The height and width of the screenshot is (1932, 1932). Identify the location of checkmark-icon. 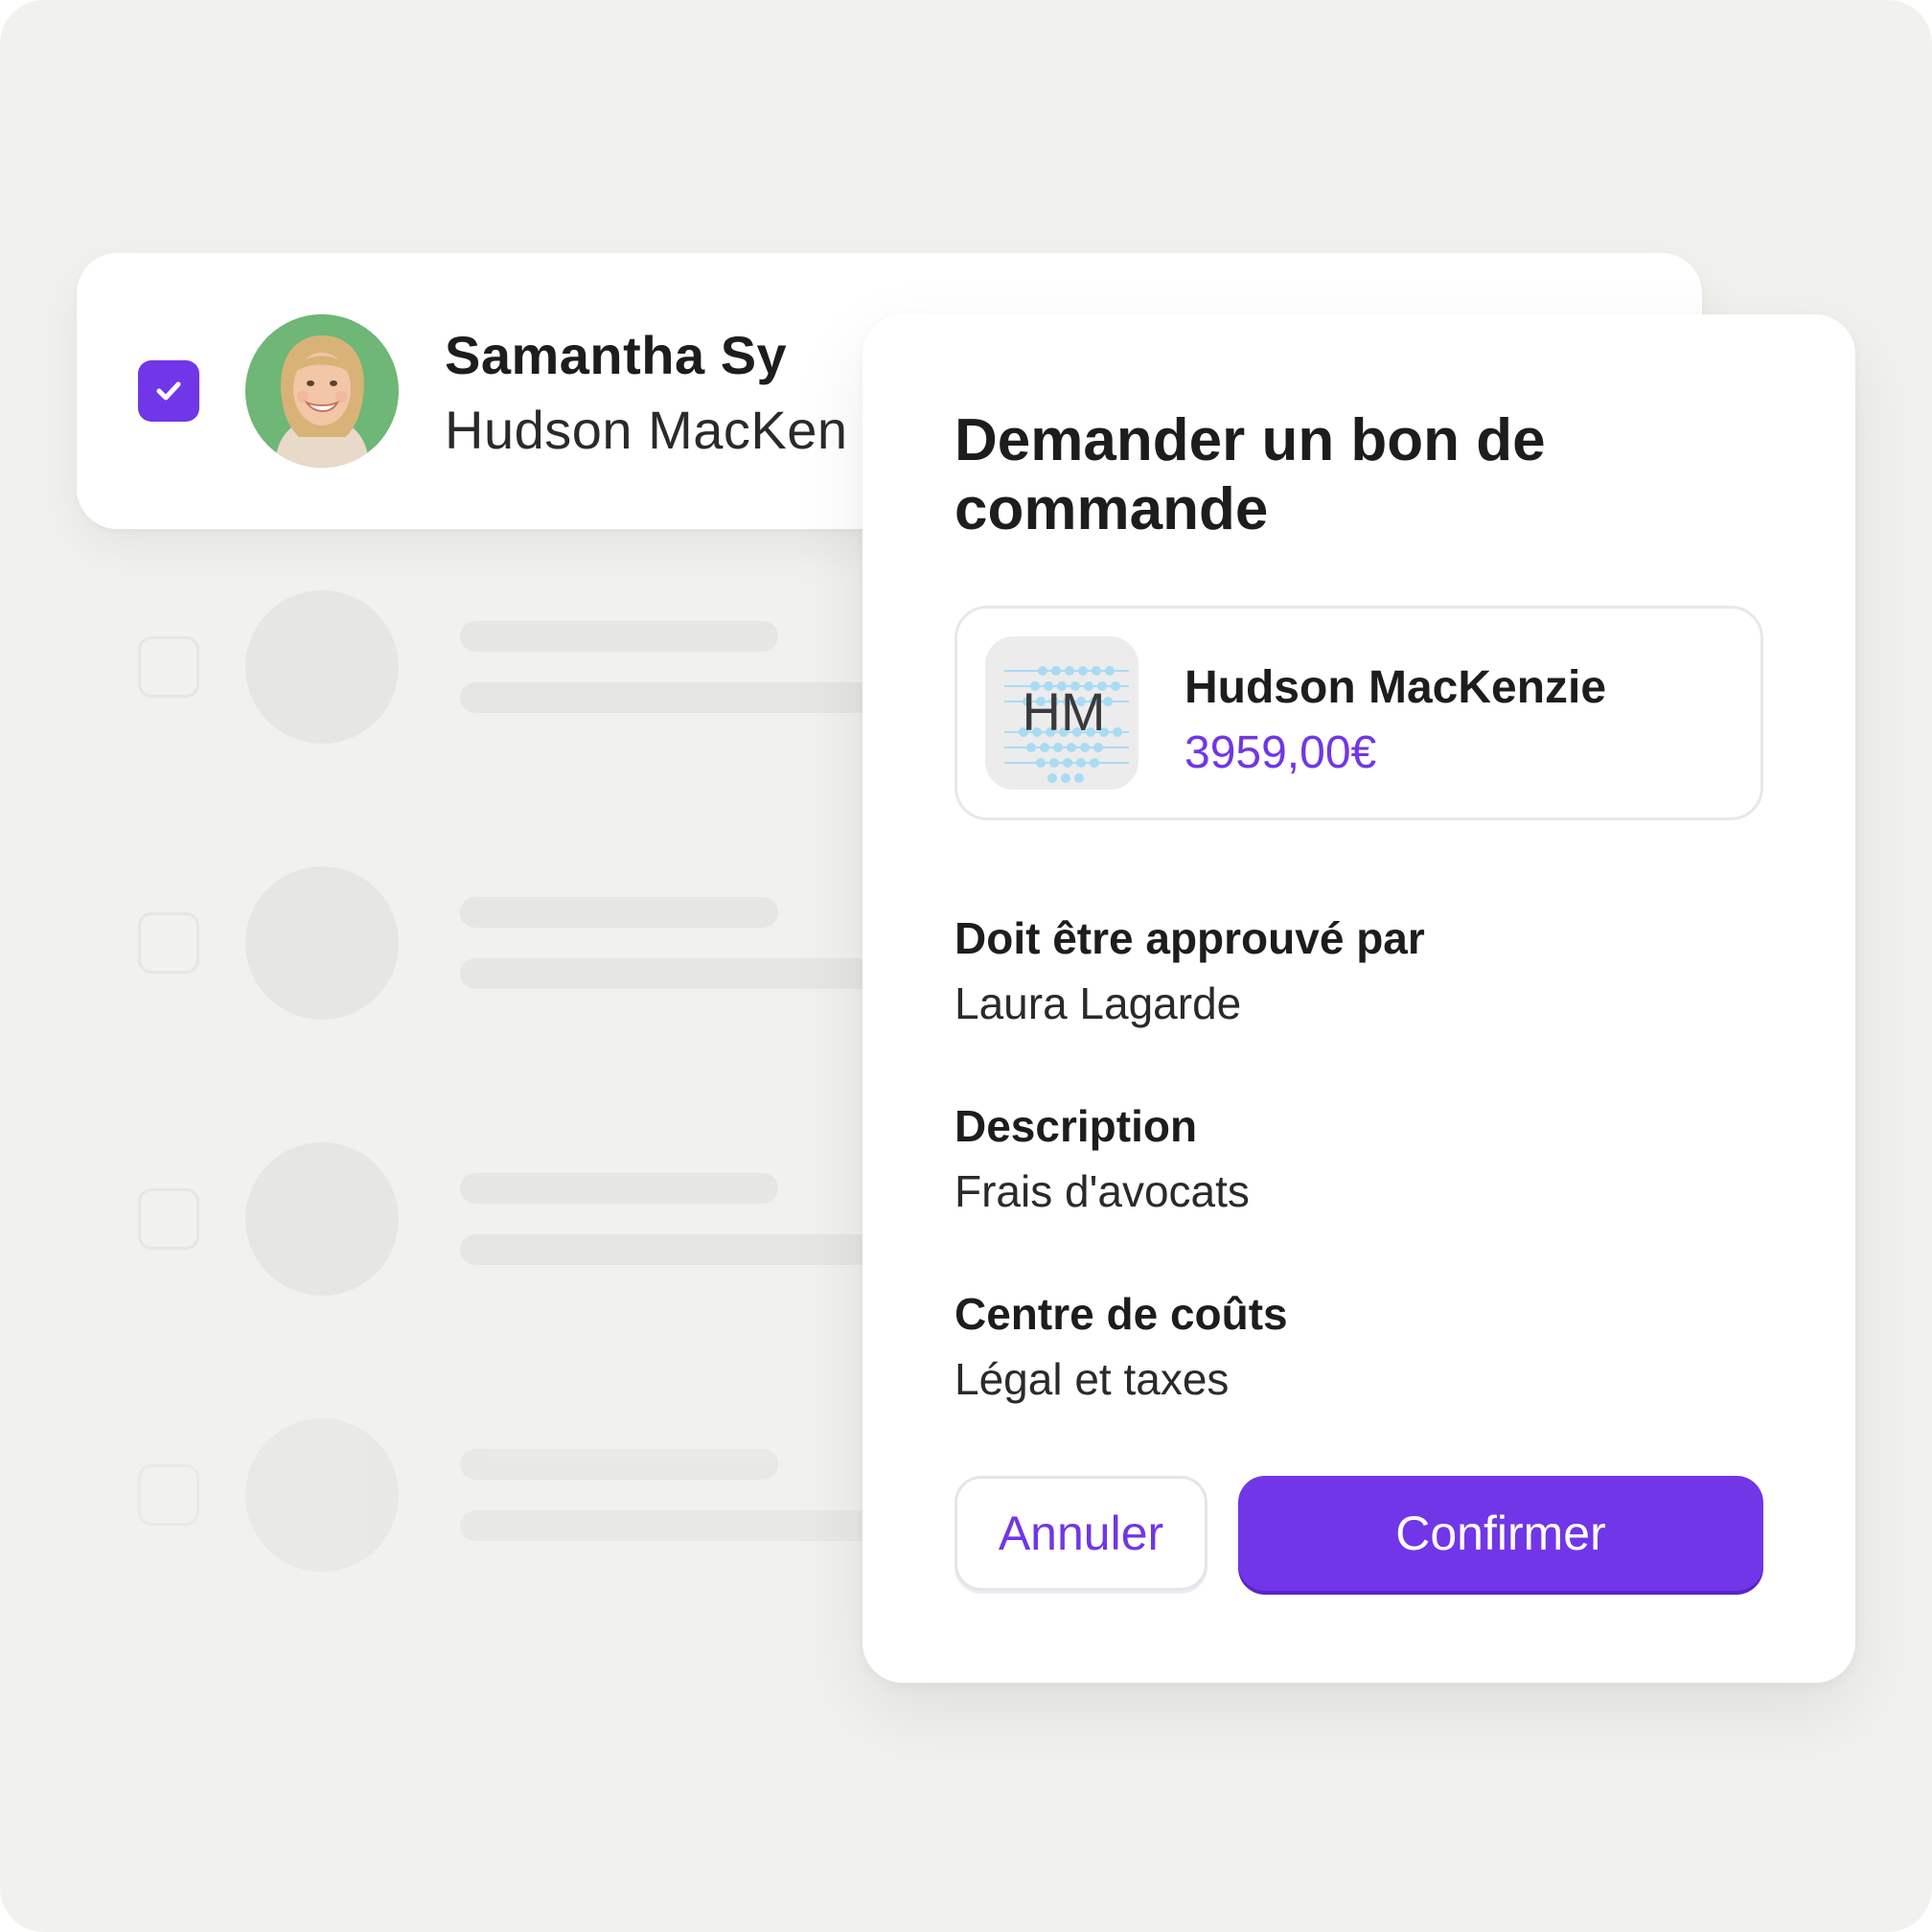
(168, 391).